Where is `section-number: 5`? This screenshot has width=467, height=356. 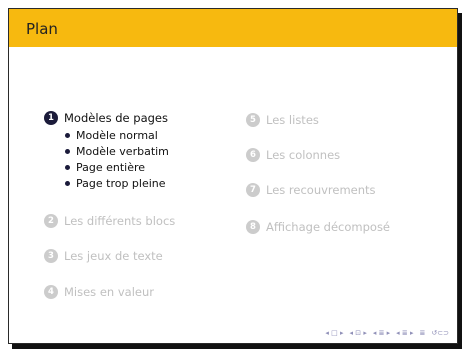
section-number: 5 is located at coordinates (253, 120).